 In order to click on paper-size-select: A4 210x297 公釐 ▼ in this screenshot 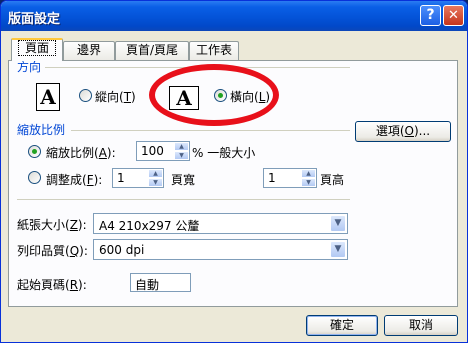, I will do `click(220, 223)`.